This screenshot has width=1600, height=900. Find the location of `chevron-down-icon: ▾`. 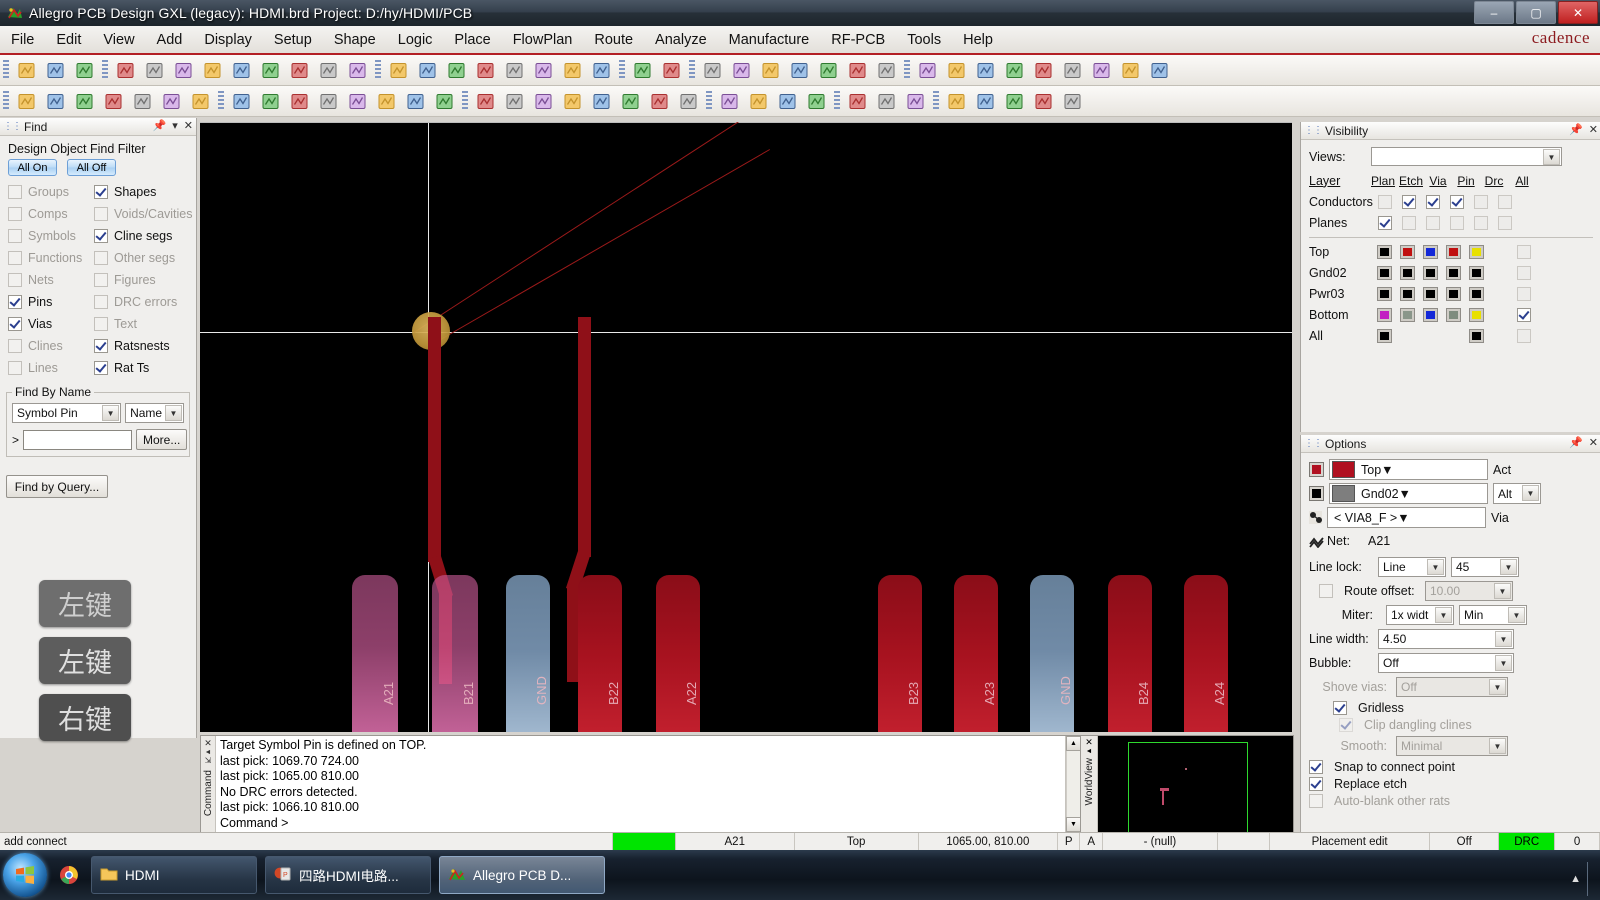

chevron-down-icon: ▾ is located at coordinates (175, 125).